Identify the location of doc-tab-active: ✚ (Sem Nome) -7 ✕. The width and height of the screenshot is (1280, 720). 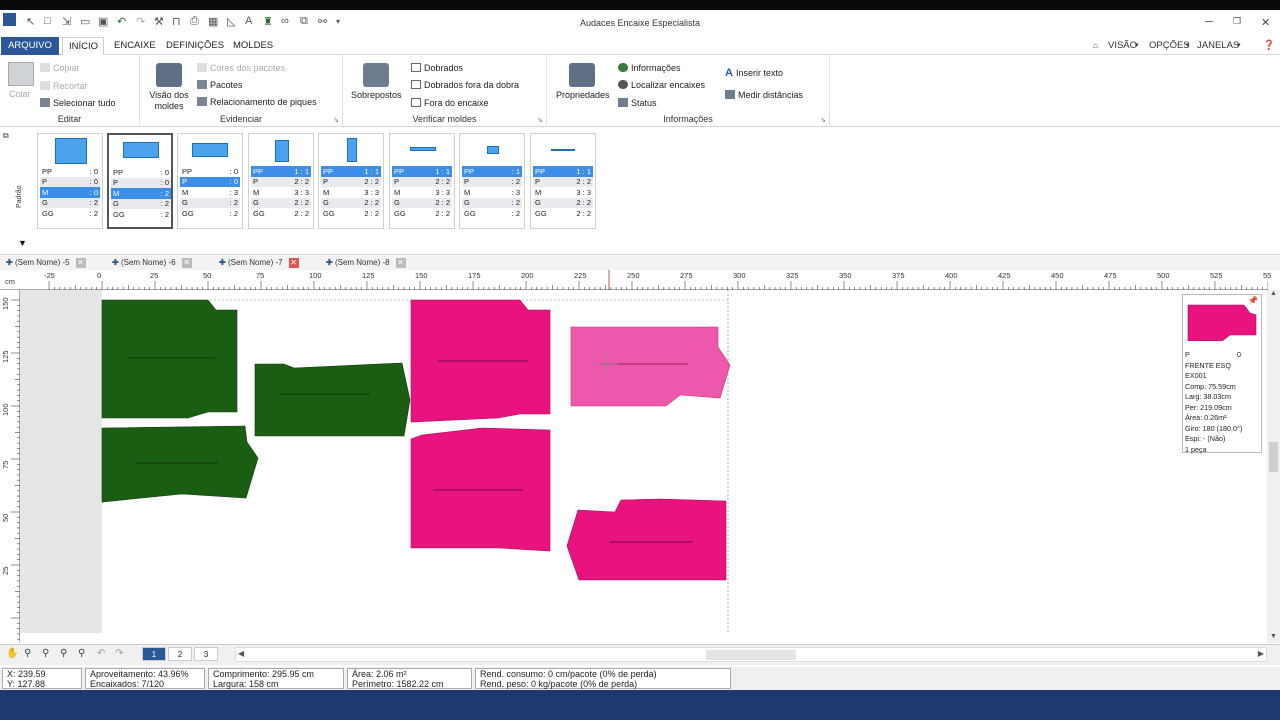
(259, 263).